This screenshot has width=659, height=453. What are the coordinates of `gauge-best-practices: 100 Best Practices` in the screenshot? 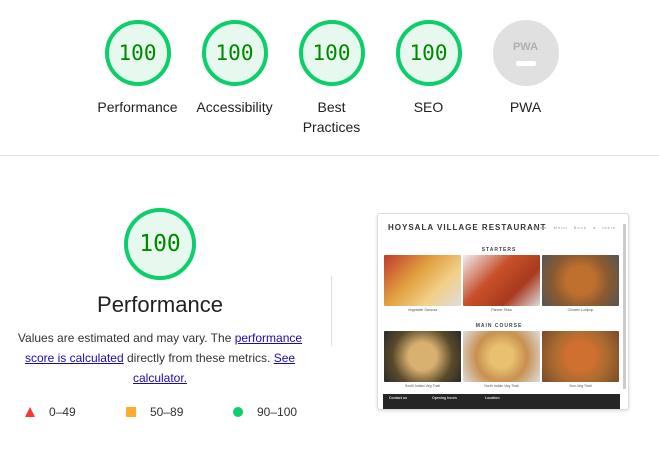 It's located at (331, 78).